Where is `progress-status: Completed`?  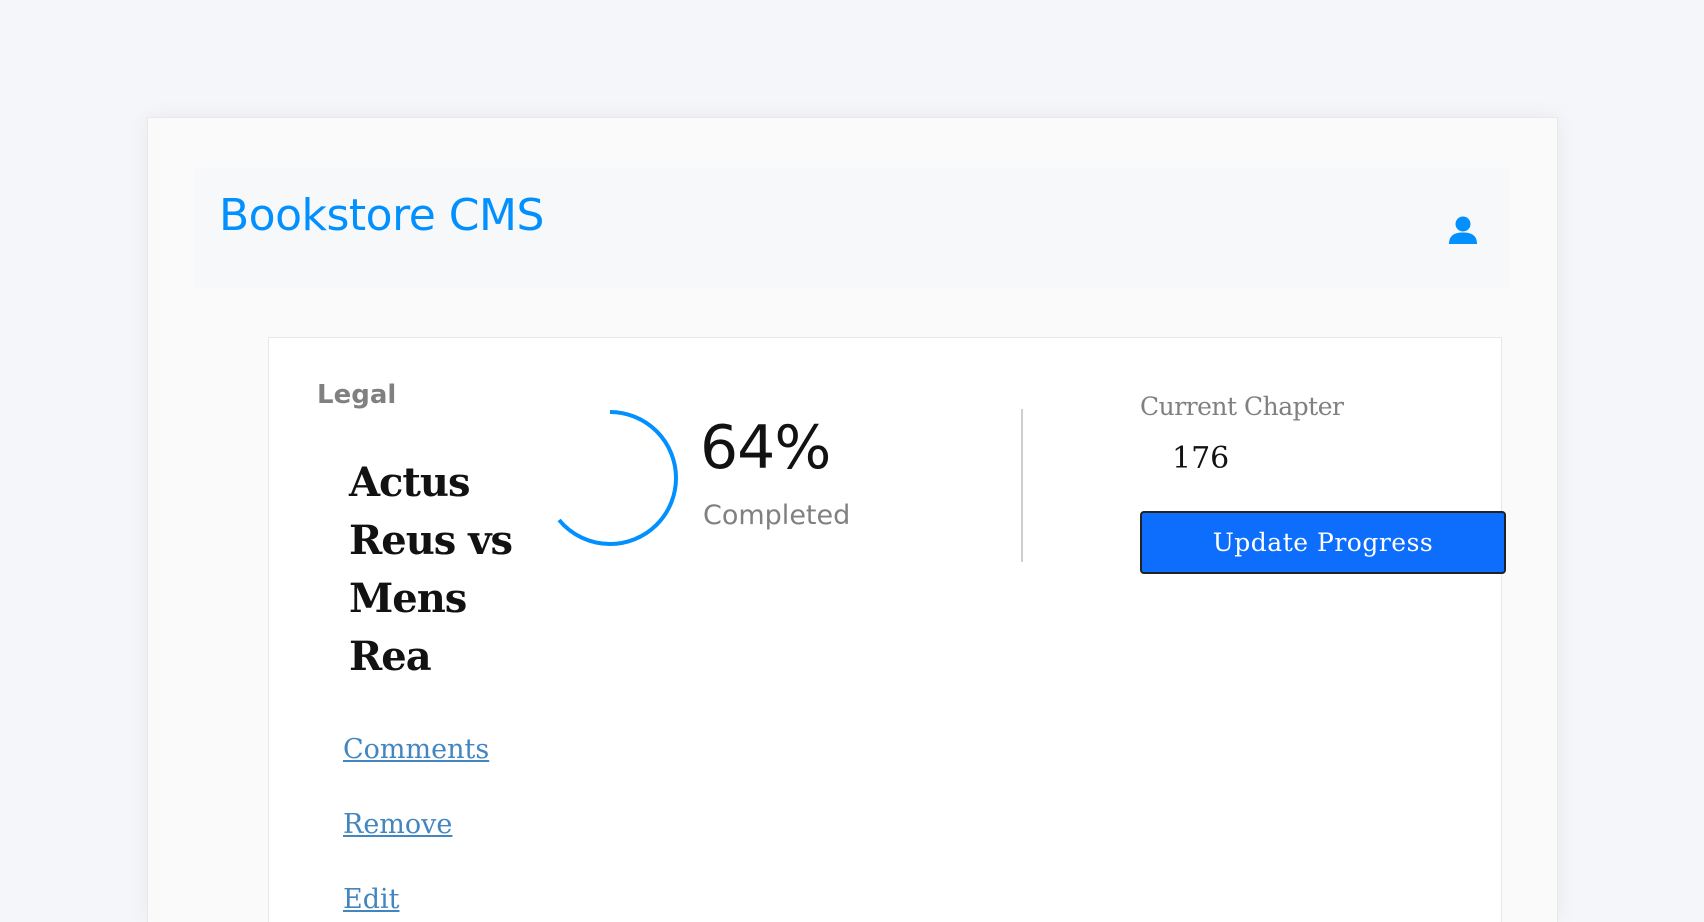 progress-status: Completed is located at coordinates (777, 515).